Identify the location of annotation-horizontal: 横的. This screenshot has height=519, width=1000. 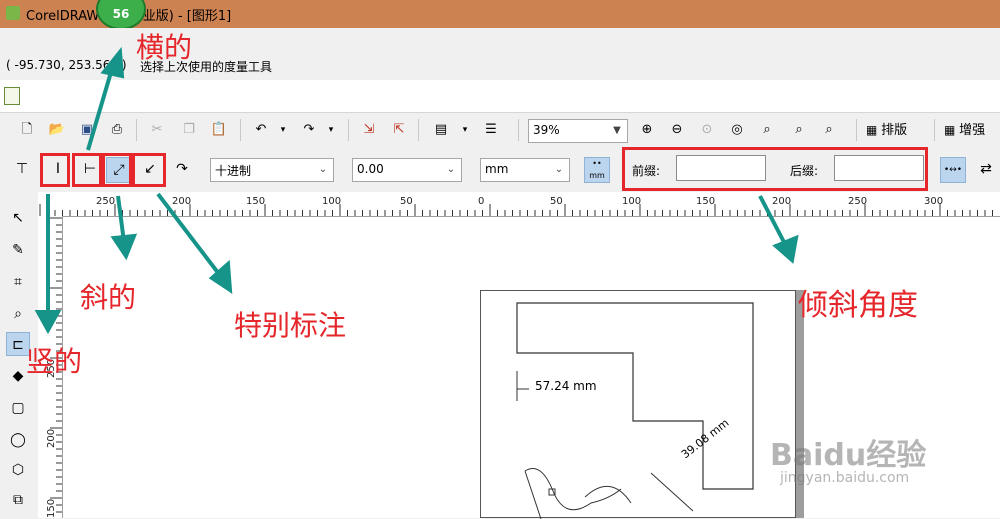
(164, 47).